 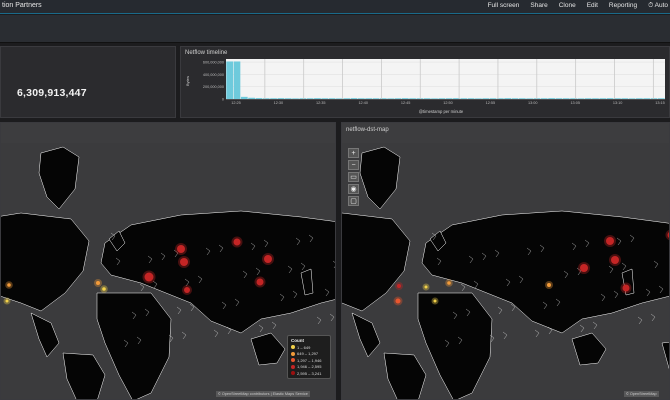 What do you see at coordinates (213, 87) in the screenshot?
I see `y-tick-label: 200,000,000` at bounding box center [213, 87].